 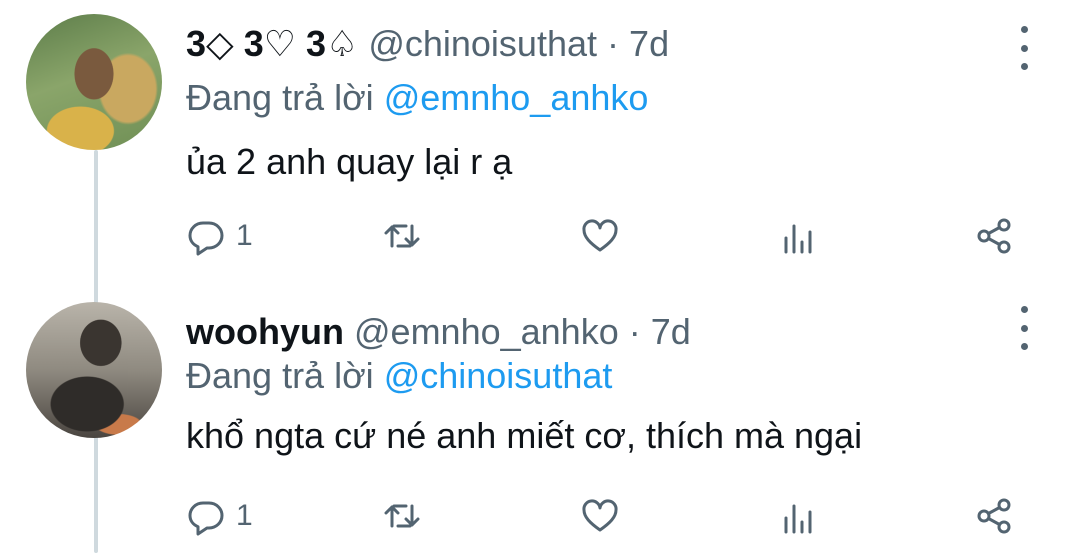 I want to click on replying-to: Đang trả lời @emnho_anhko, so click(x=417, y=98).